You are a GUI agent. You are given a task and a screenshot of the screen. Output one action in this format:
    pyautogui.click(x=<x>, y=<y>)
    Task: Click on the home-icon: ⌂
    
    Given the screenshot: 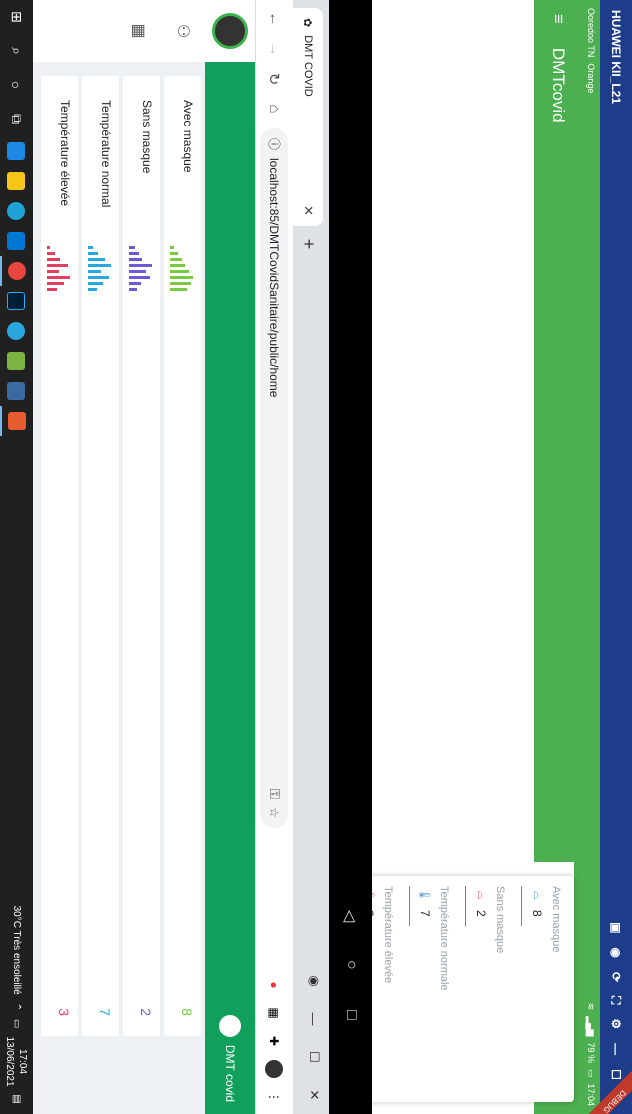 What is the action you would take?
    pyautogui.click(x=275, y=109)
    